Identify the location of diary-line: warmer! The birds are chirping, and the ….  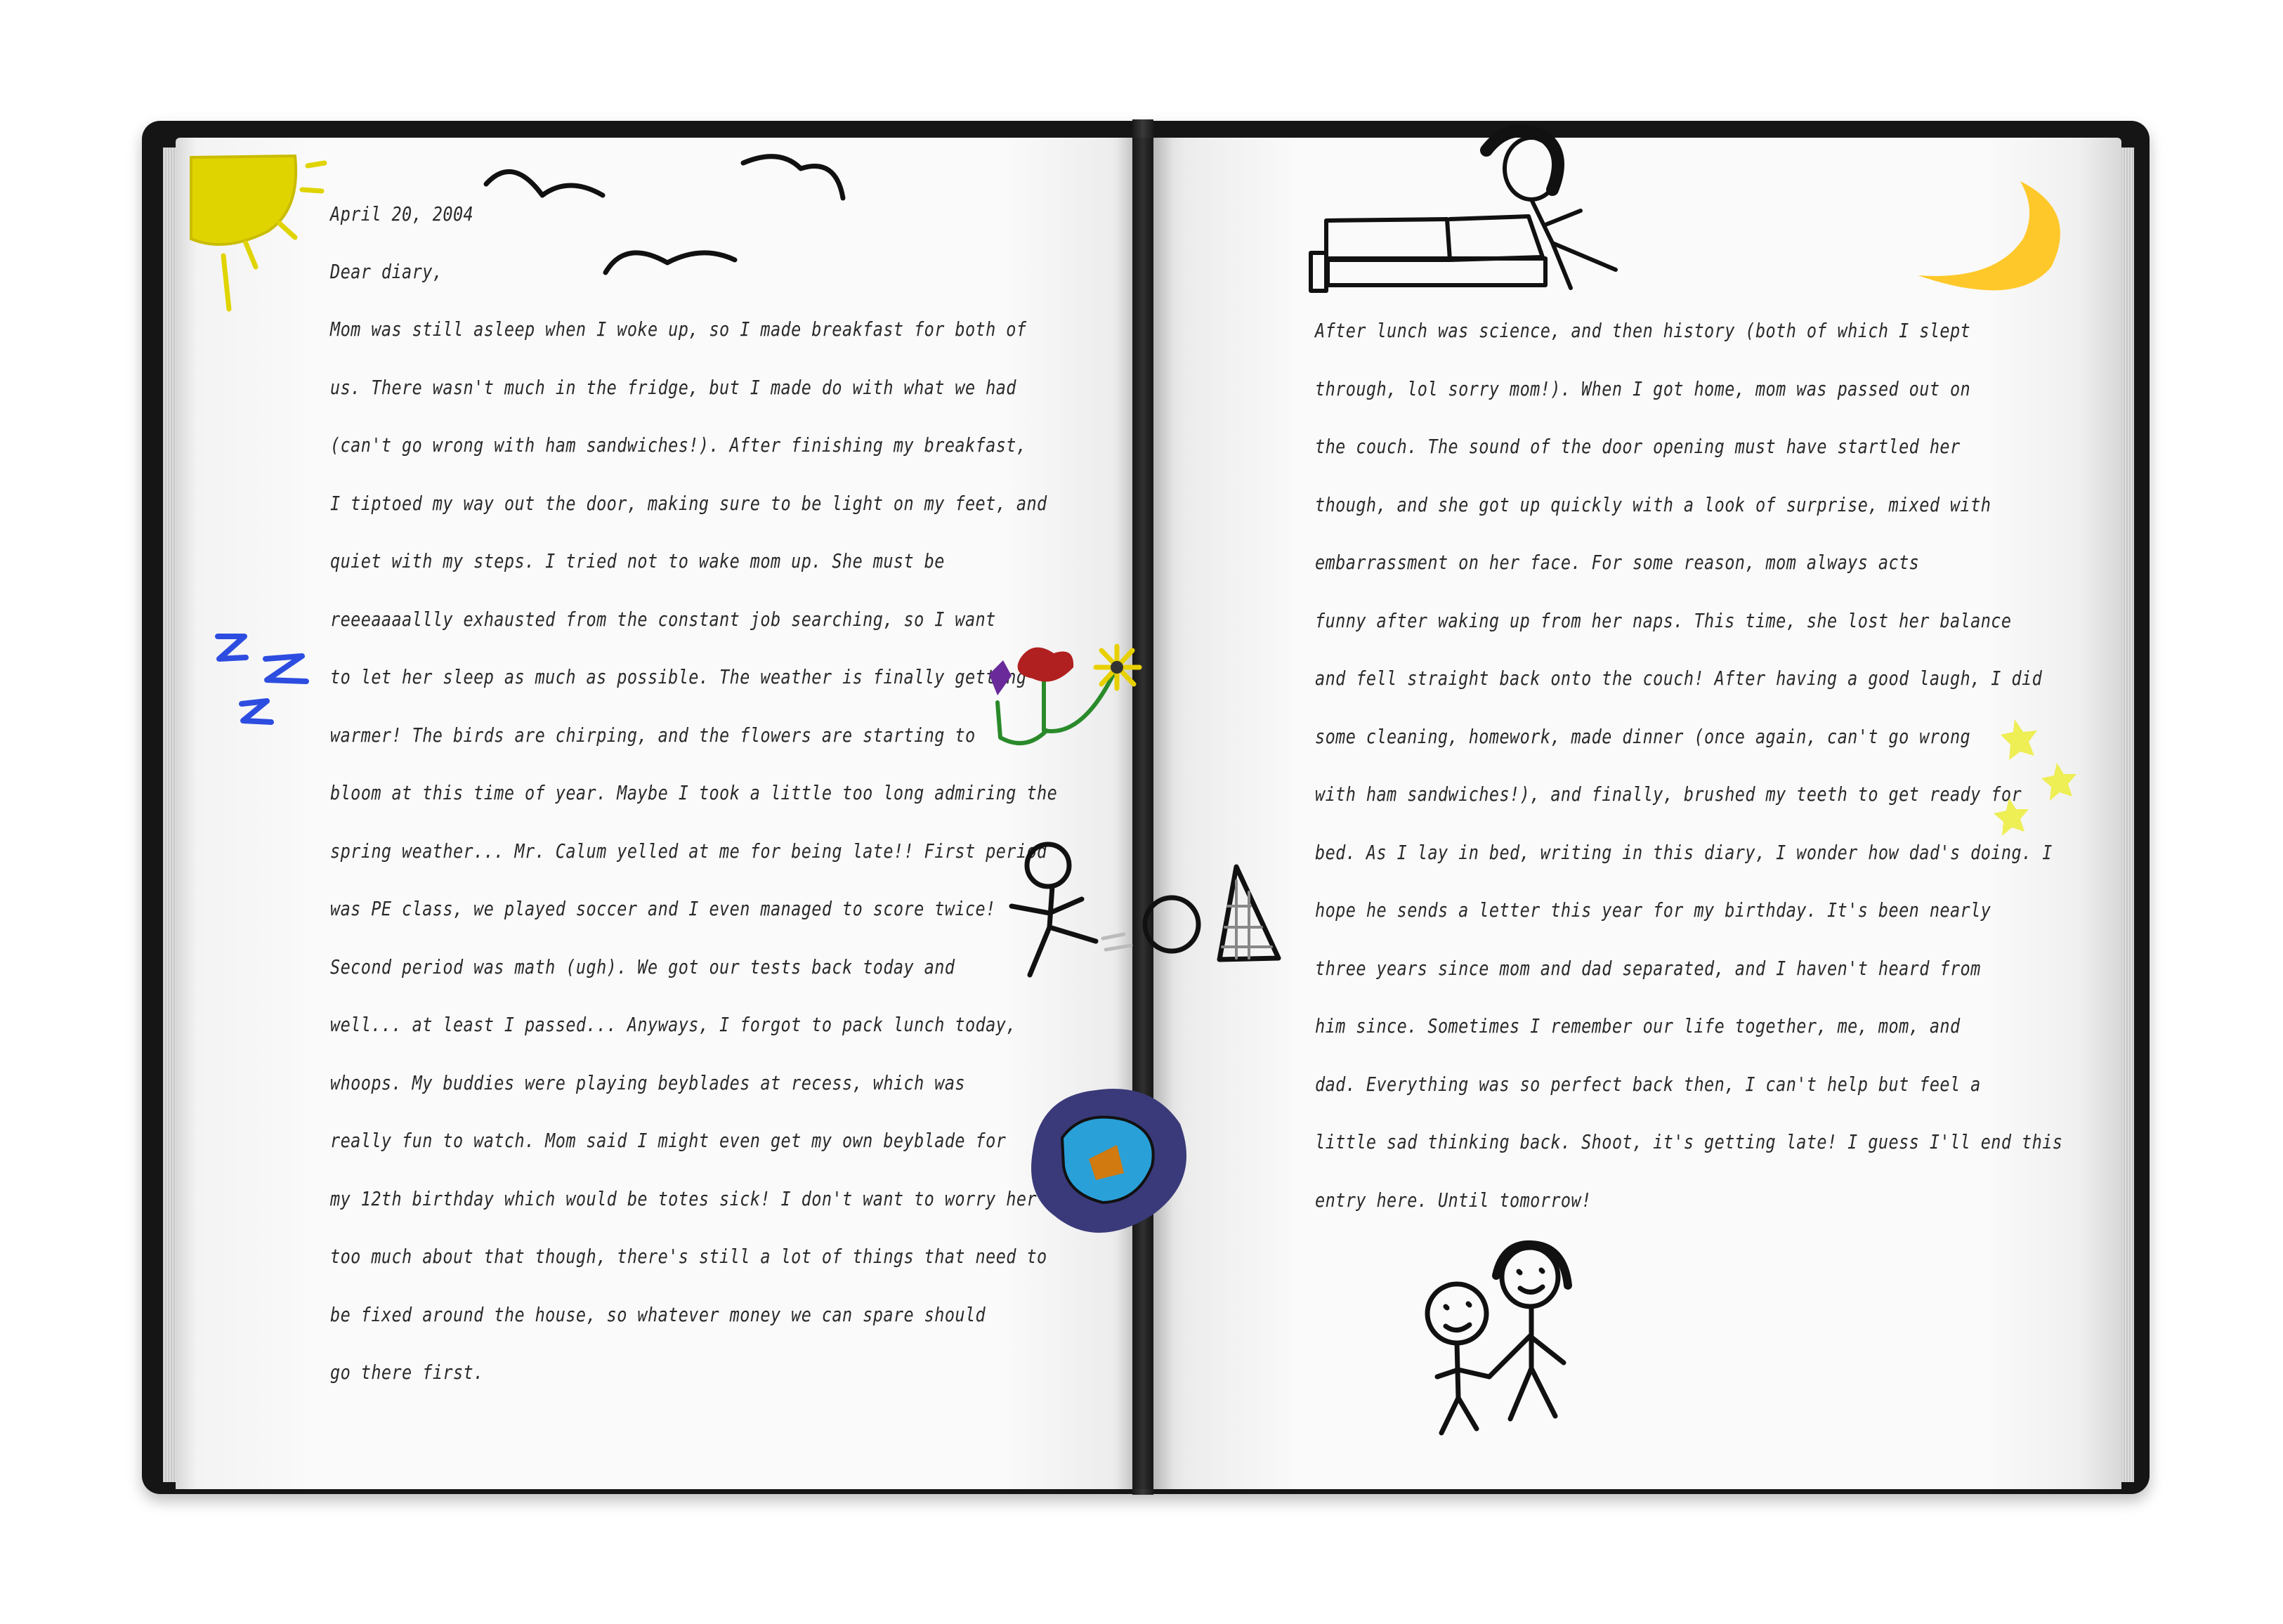
(653, 735).